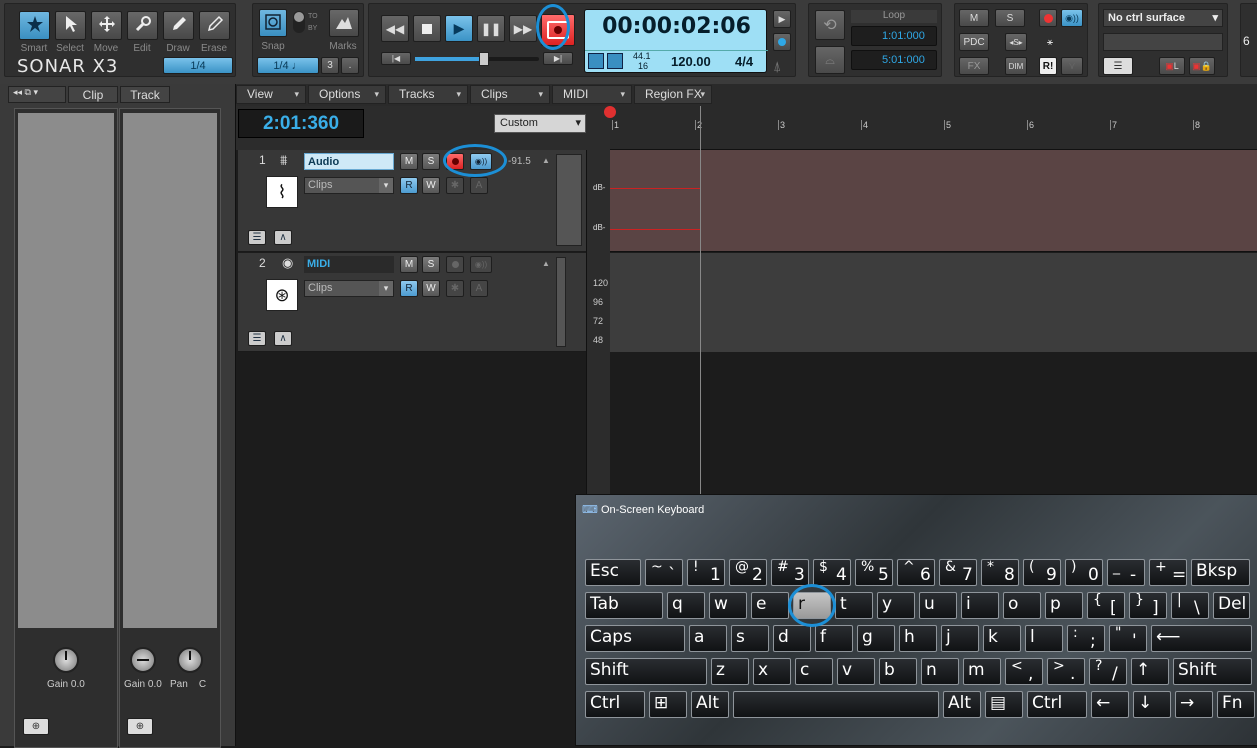 The width and height of the screenshot is (1257, 748). What do you see at coordinates (772, 671) in the screenshot?
I see `key-x: x` at bounding box center [772, 671].